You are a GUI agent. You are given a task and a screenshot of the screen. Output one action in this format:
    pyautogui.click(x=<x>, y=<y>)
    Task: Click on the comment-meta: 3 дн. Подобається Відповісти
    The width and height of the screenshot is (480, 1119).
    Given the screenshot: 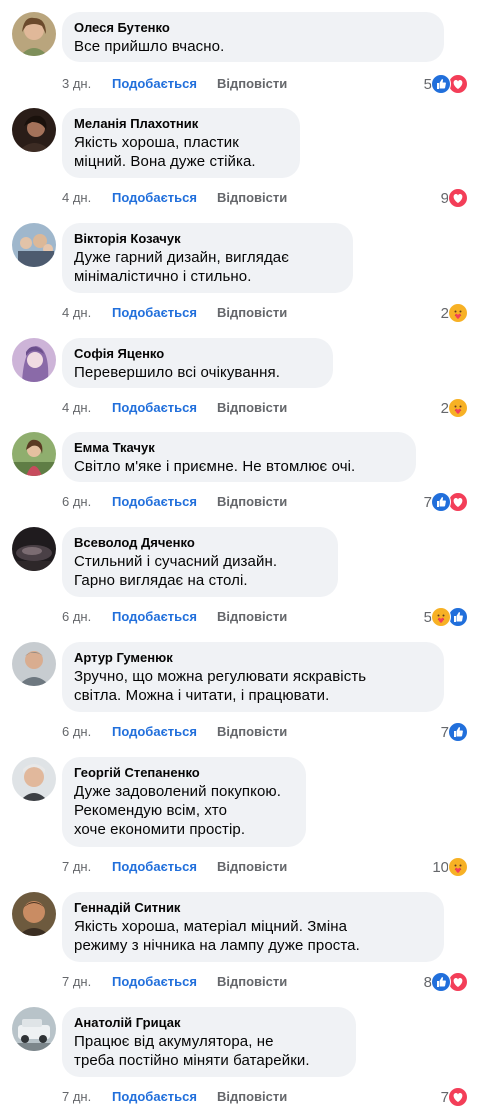 What is the action you would take?
    pyautogui.click(x=174, y=84)
    